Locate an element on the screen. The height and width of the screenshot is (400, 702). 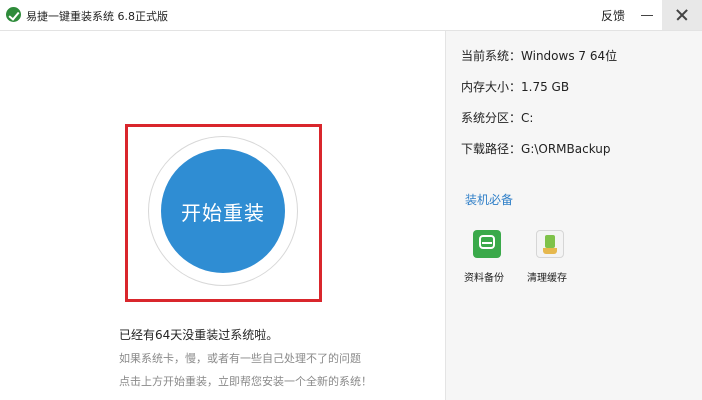
minimize-button is located at coordinates (647, 15).